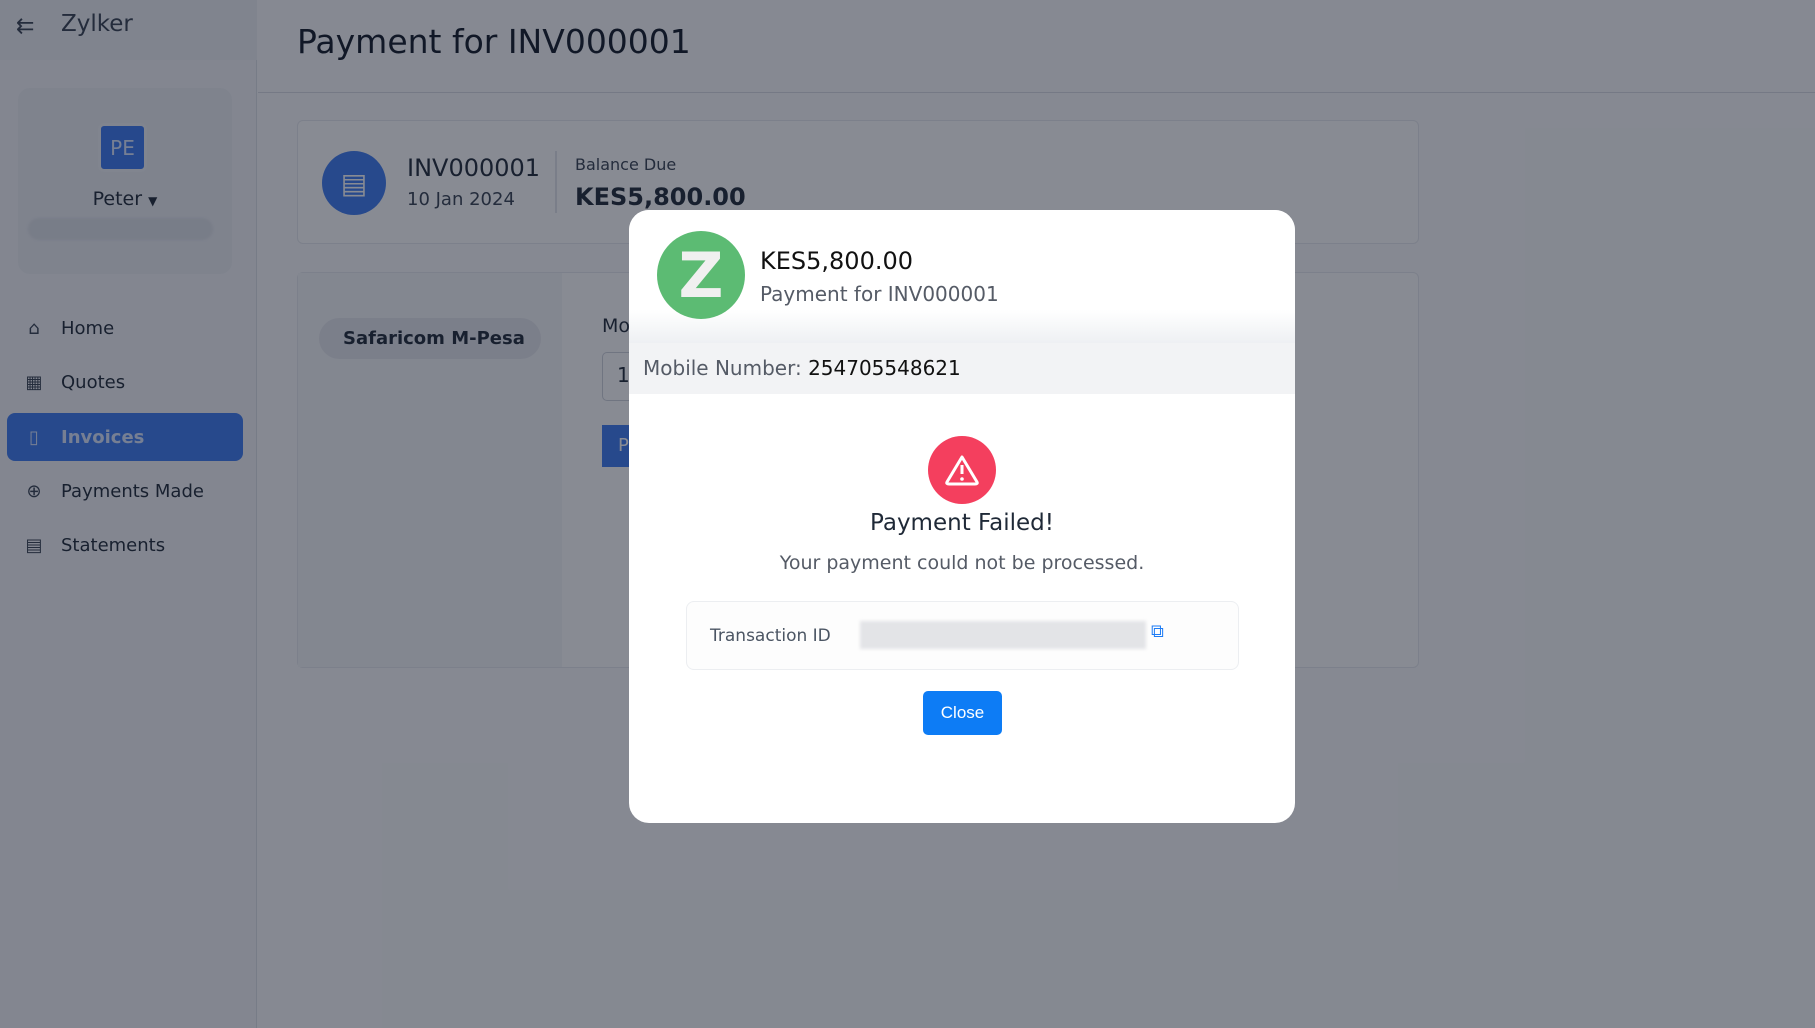 This screenshot has width=1815, height=1028. What do you see at coordinates (837, 261) in the screenshot?
I see `payment-amount: KES5,800.00` at bounding box center [837, 261].